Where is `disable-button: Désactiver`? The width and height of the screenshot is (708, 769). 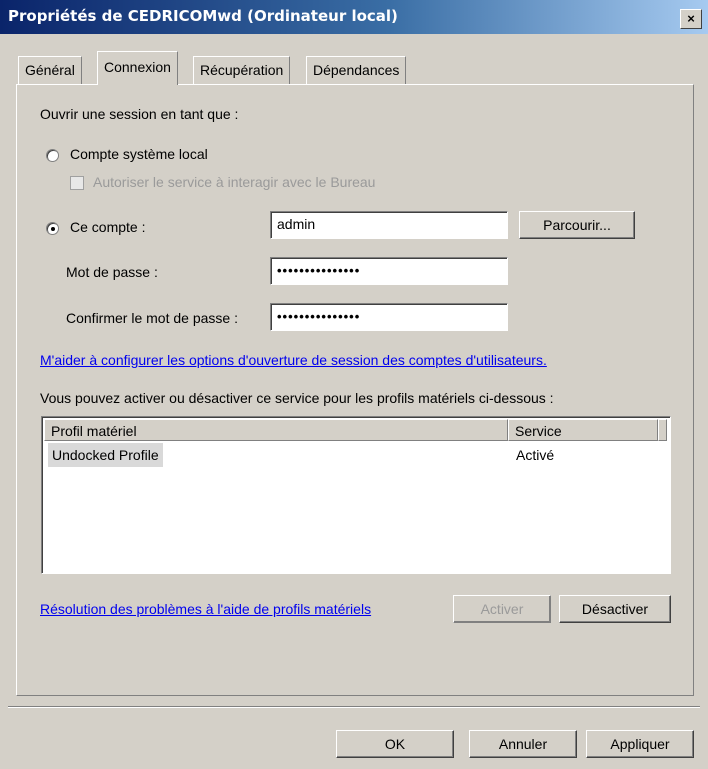
disable-button: Désactiver is located at coordinates (615, 609).